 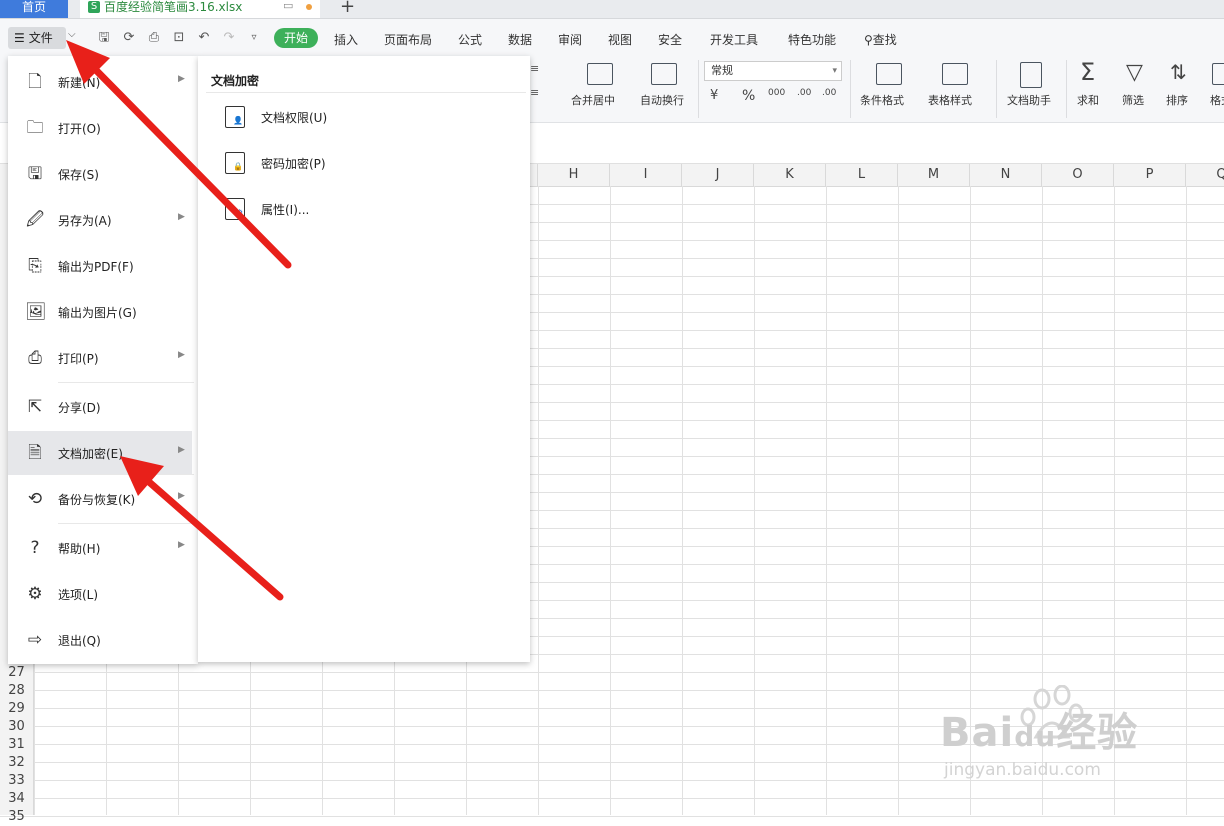 I want to click on annotation-arrow-to-encrypt-item, so click(x=202, y=528).